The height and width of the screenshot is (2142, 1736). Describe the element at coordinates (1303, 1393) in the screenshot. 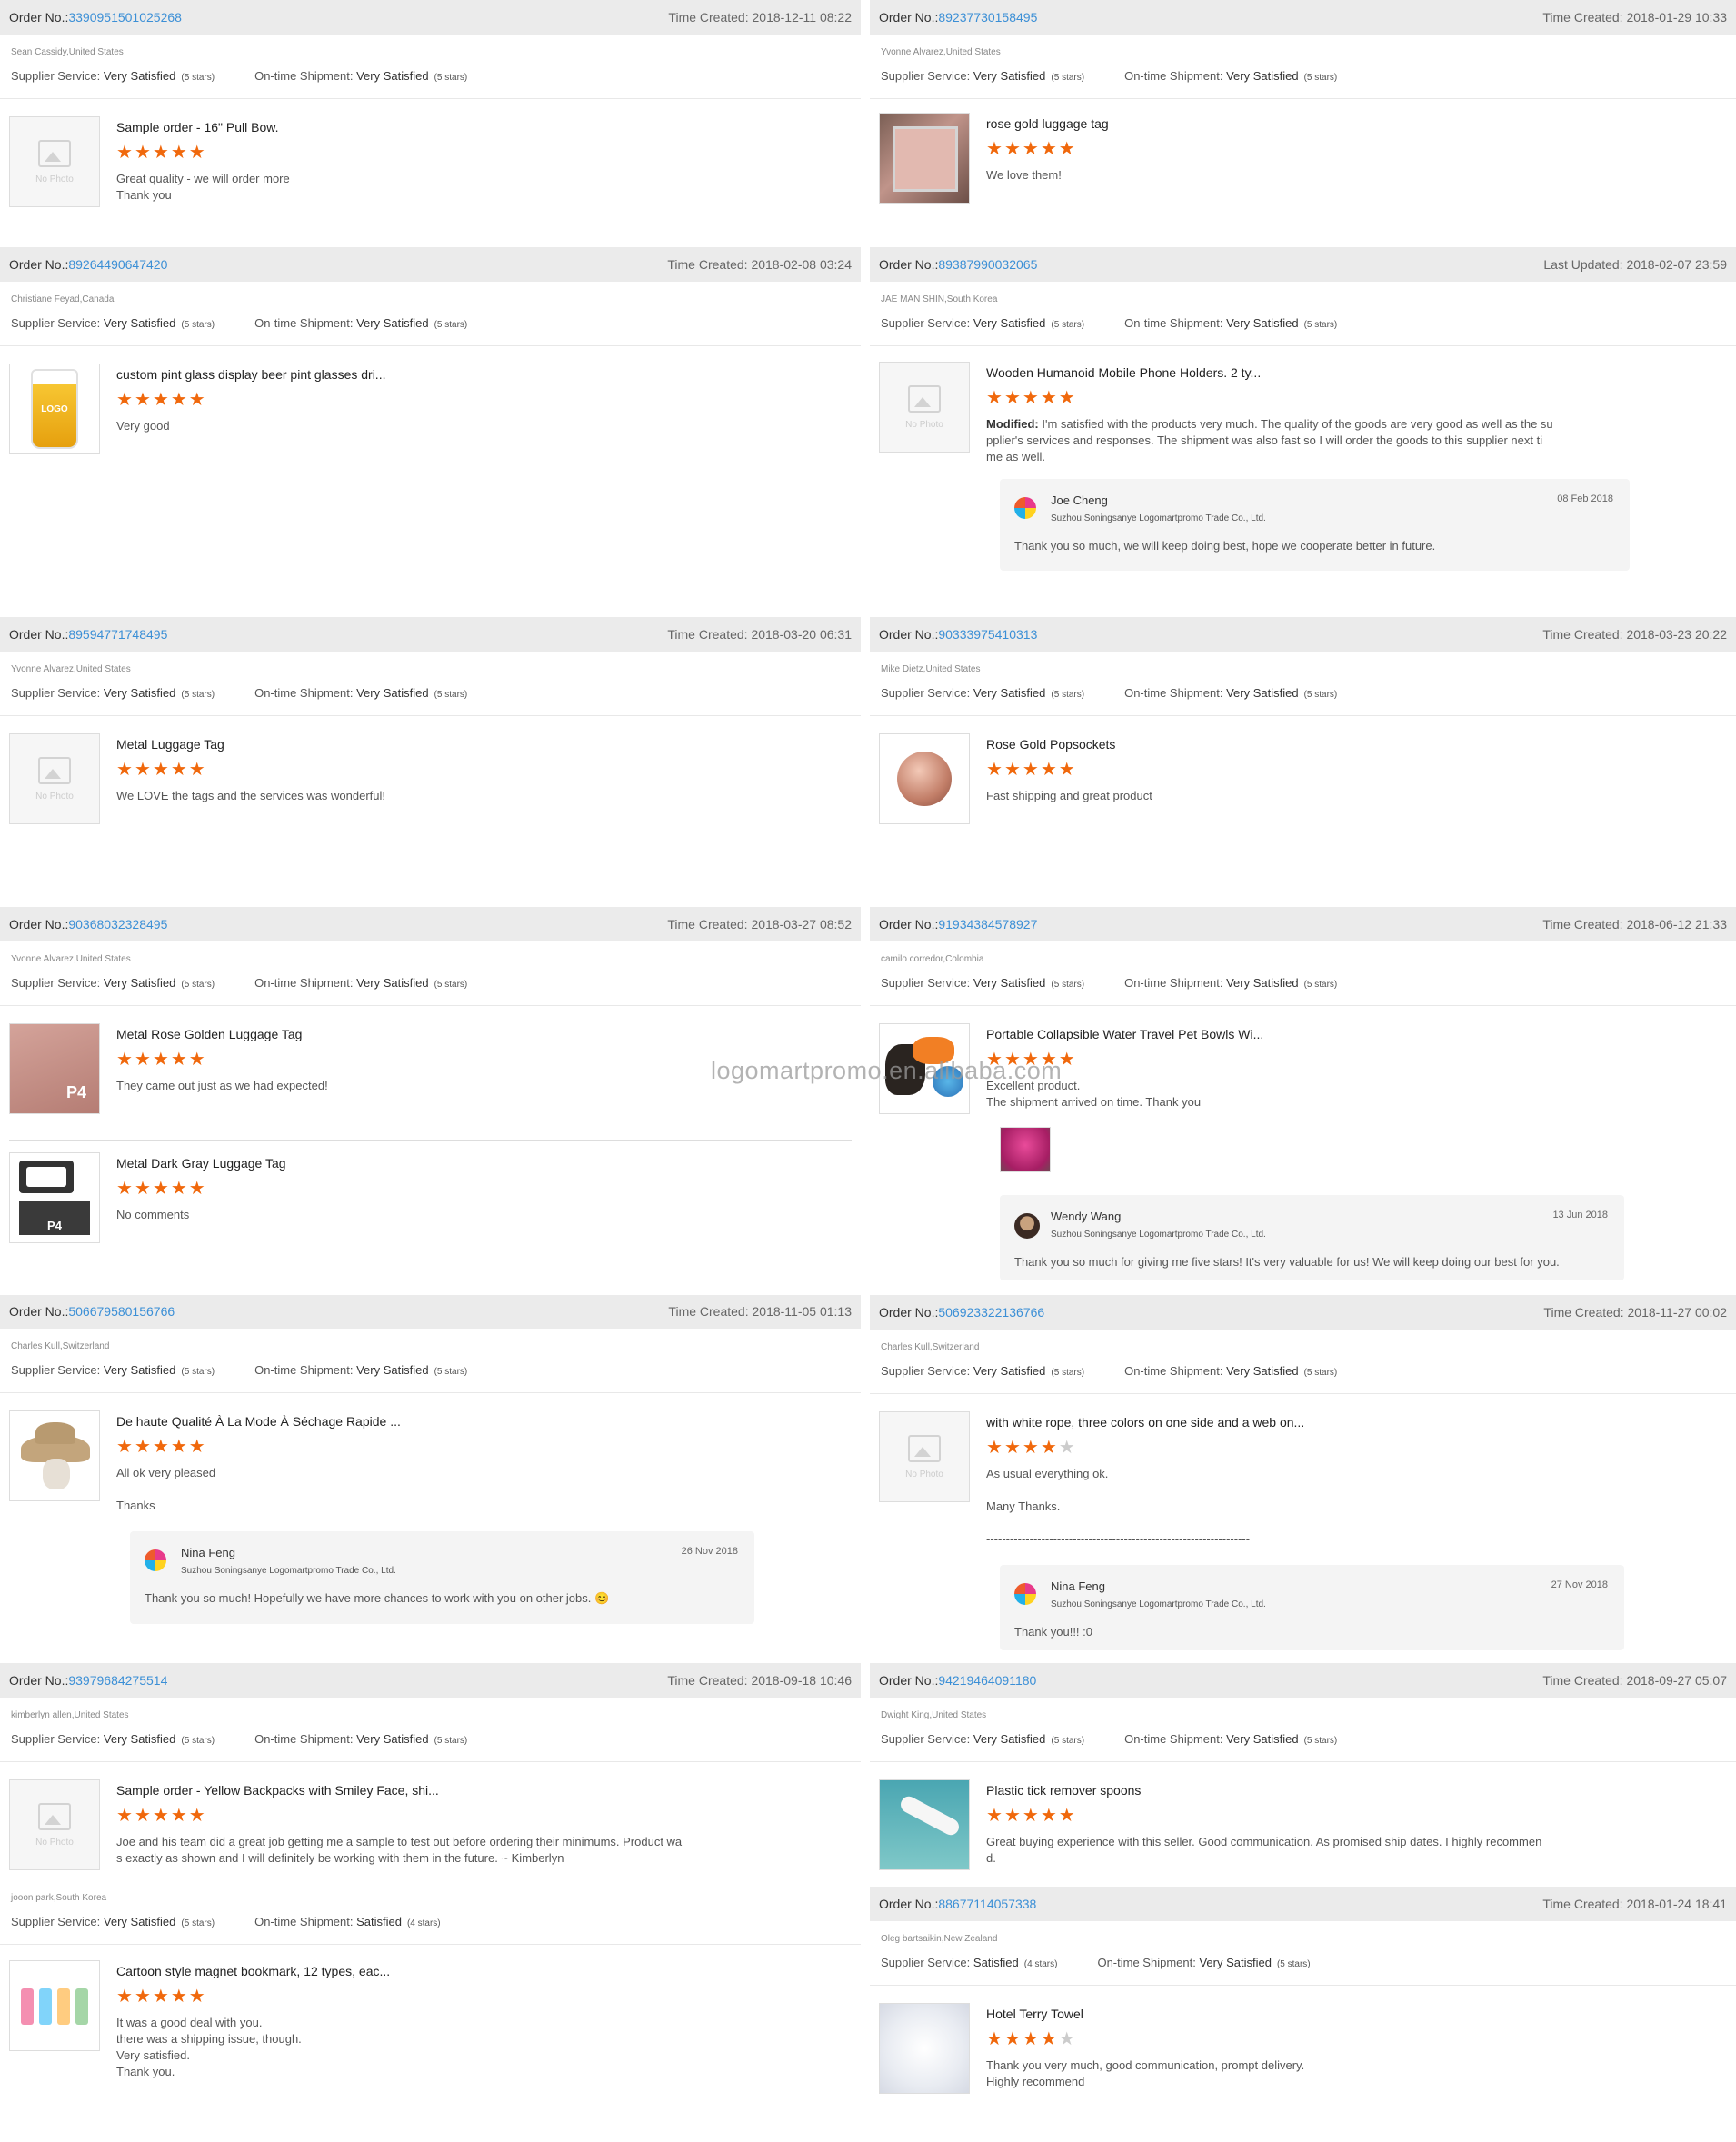

I see `divider` at that location.